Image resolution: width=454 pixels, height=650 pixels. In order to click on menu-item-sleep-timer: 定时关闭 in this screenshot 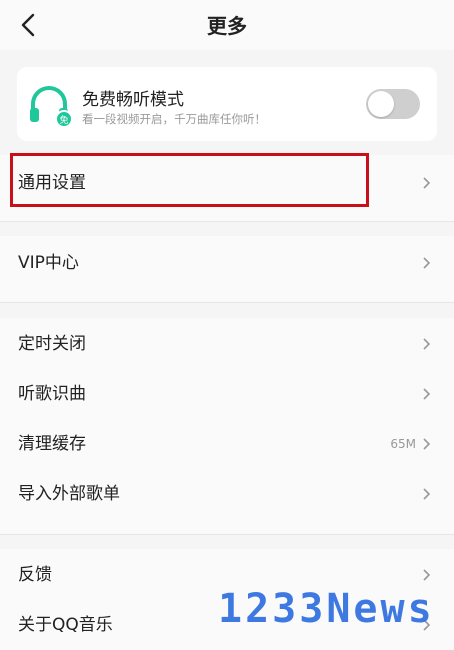, I will do `click(227, 344)`.